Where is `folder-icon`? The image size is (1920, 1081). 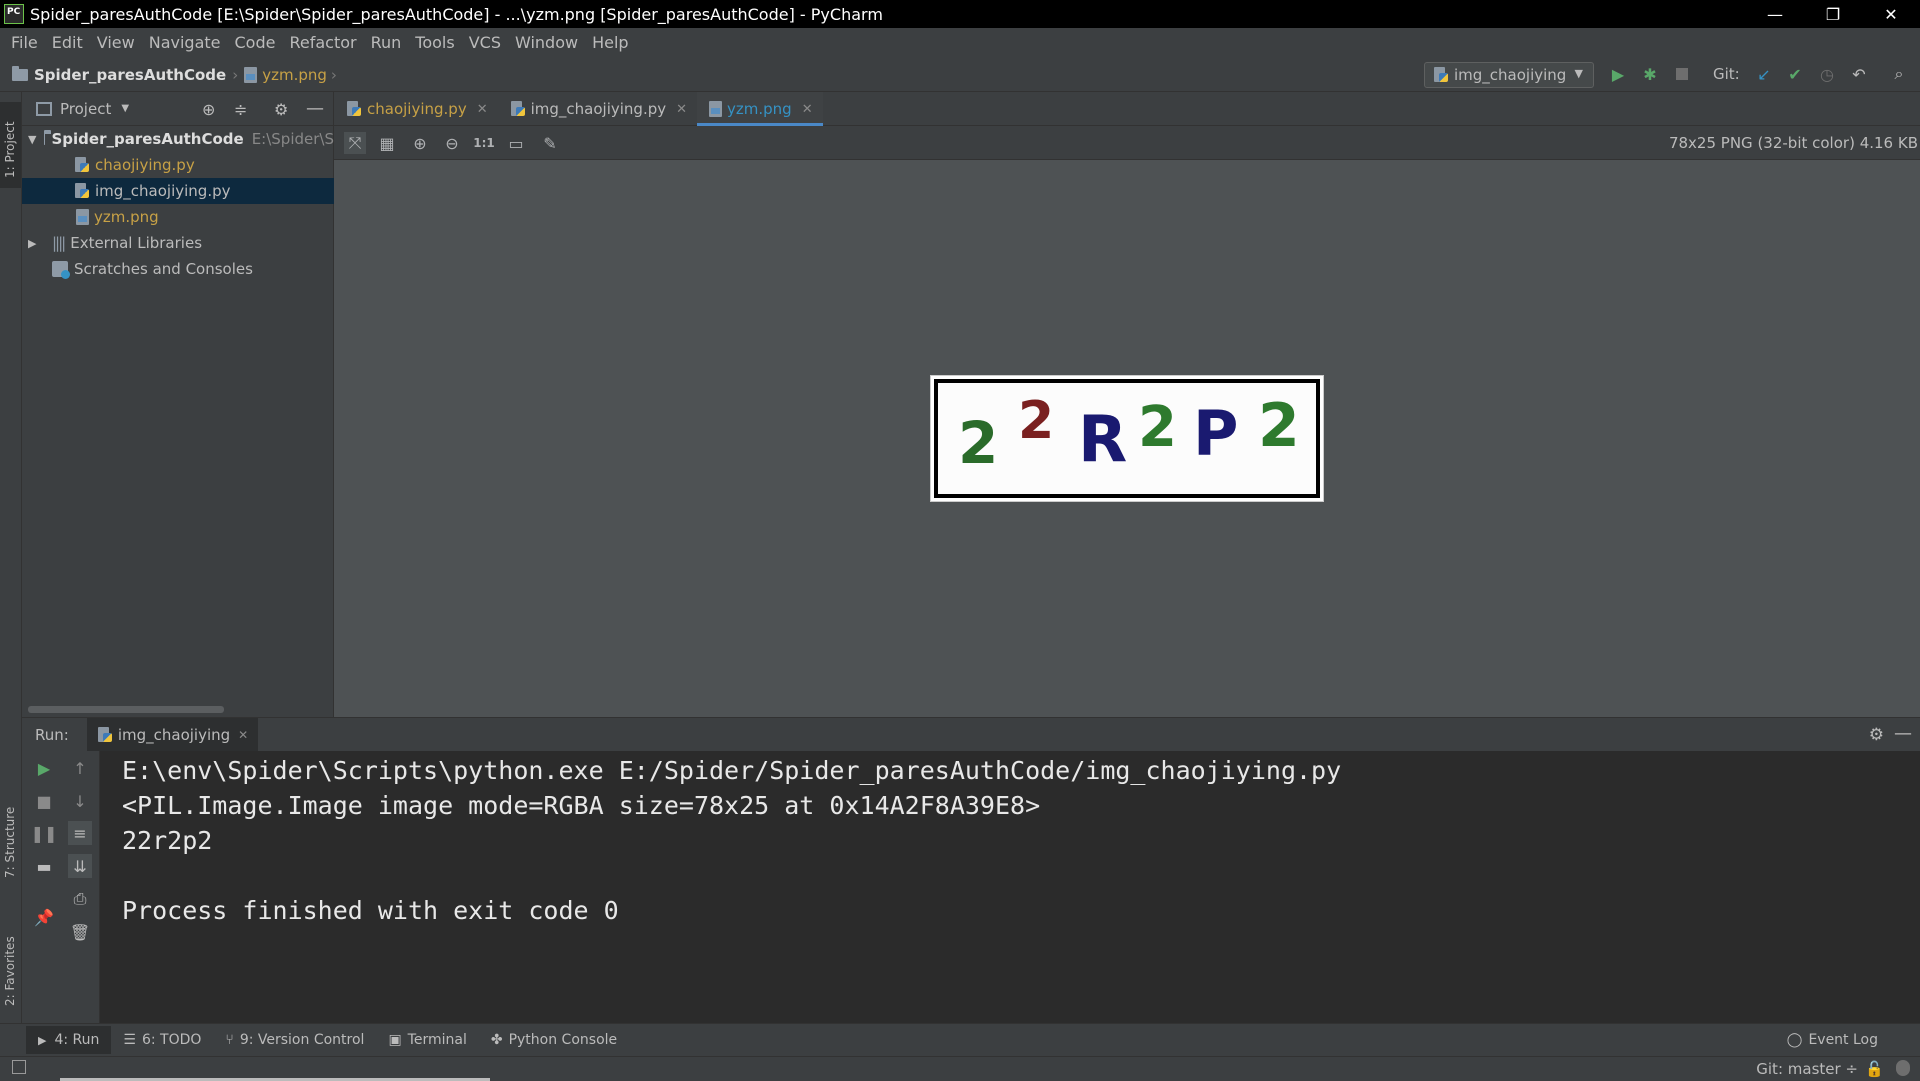
folder-icon is located at coordinates (48, 137).